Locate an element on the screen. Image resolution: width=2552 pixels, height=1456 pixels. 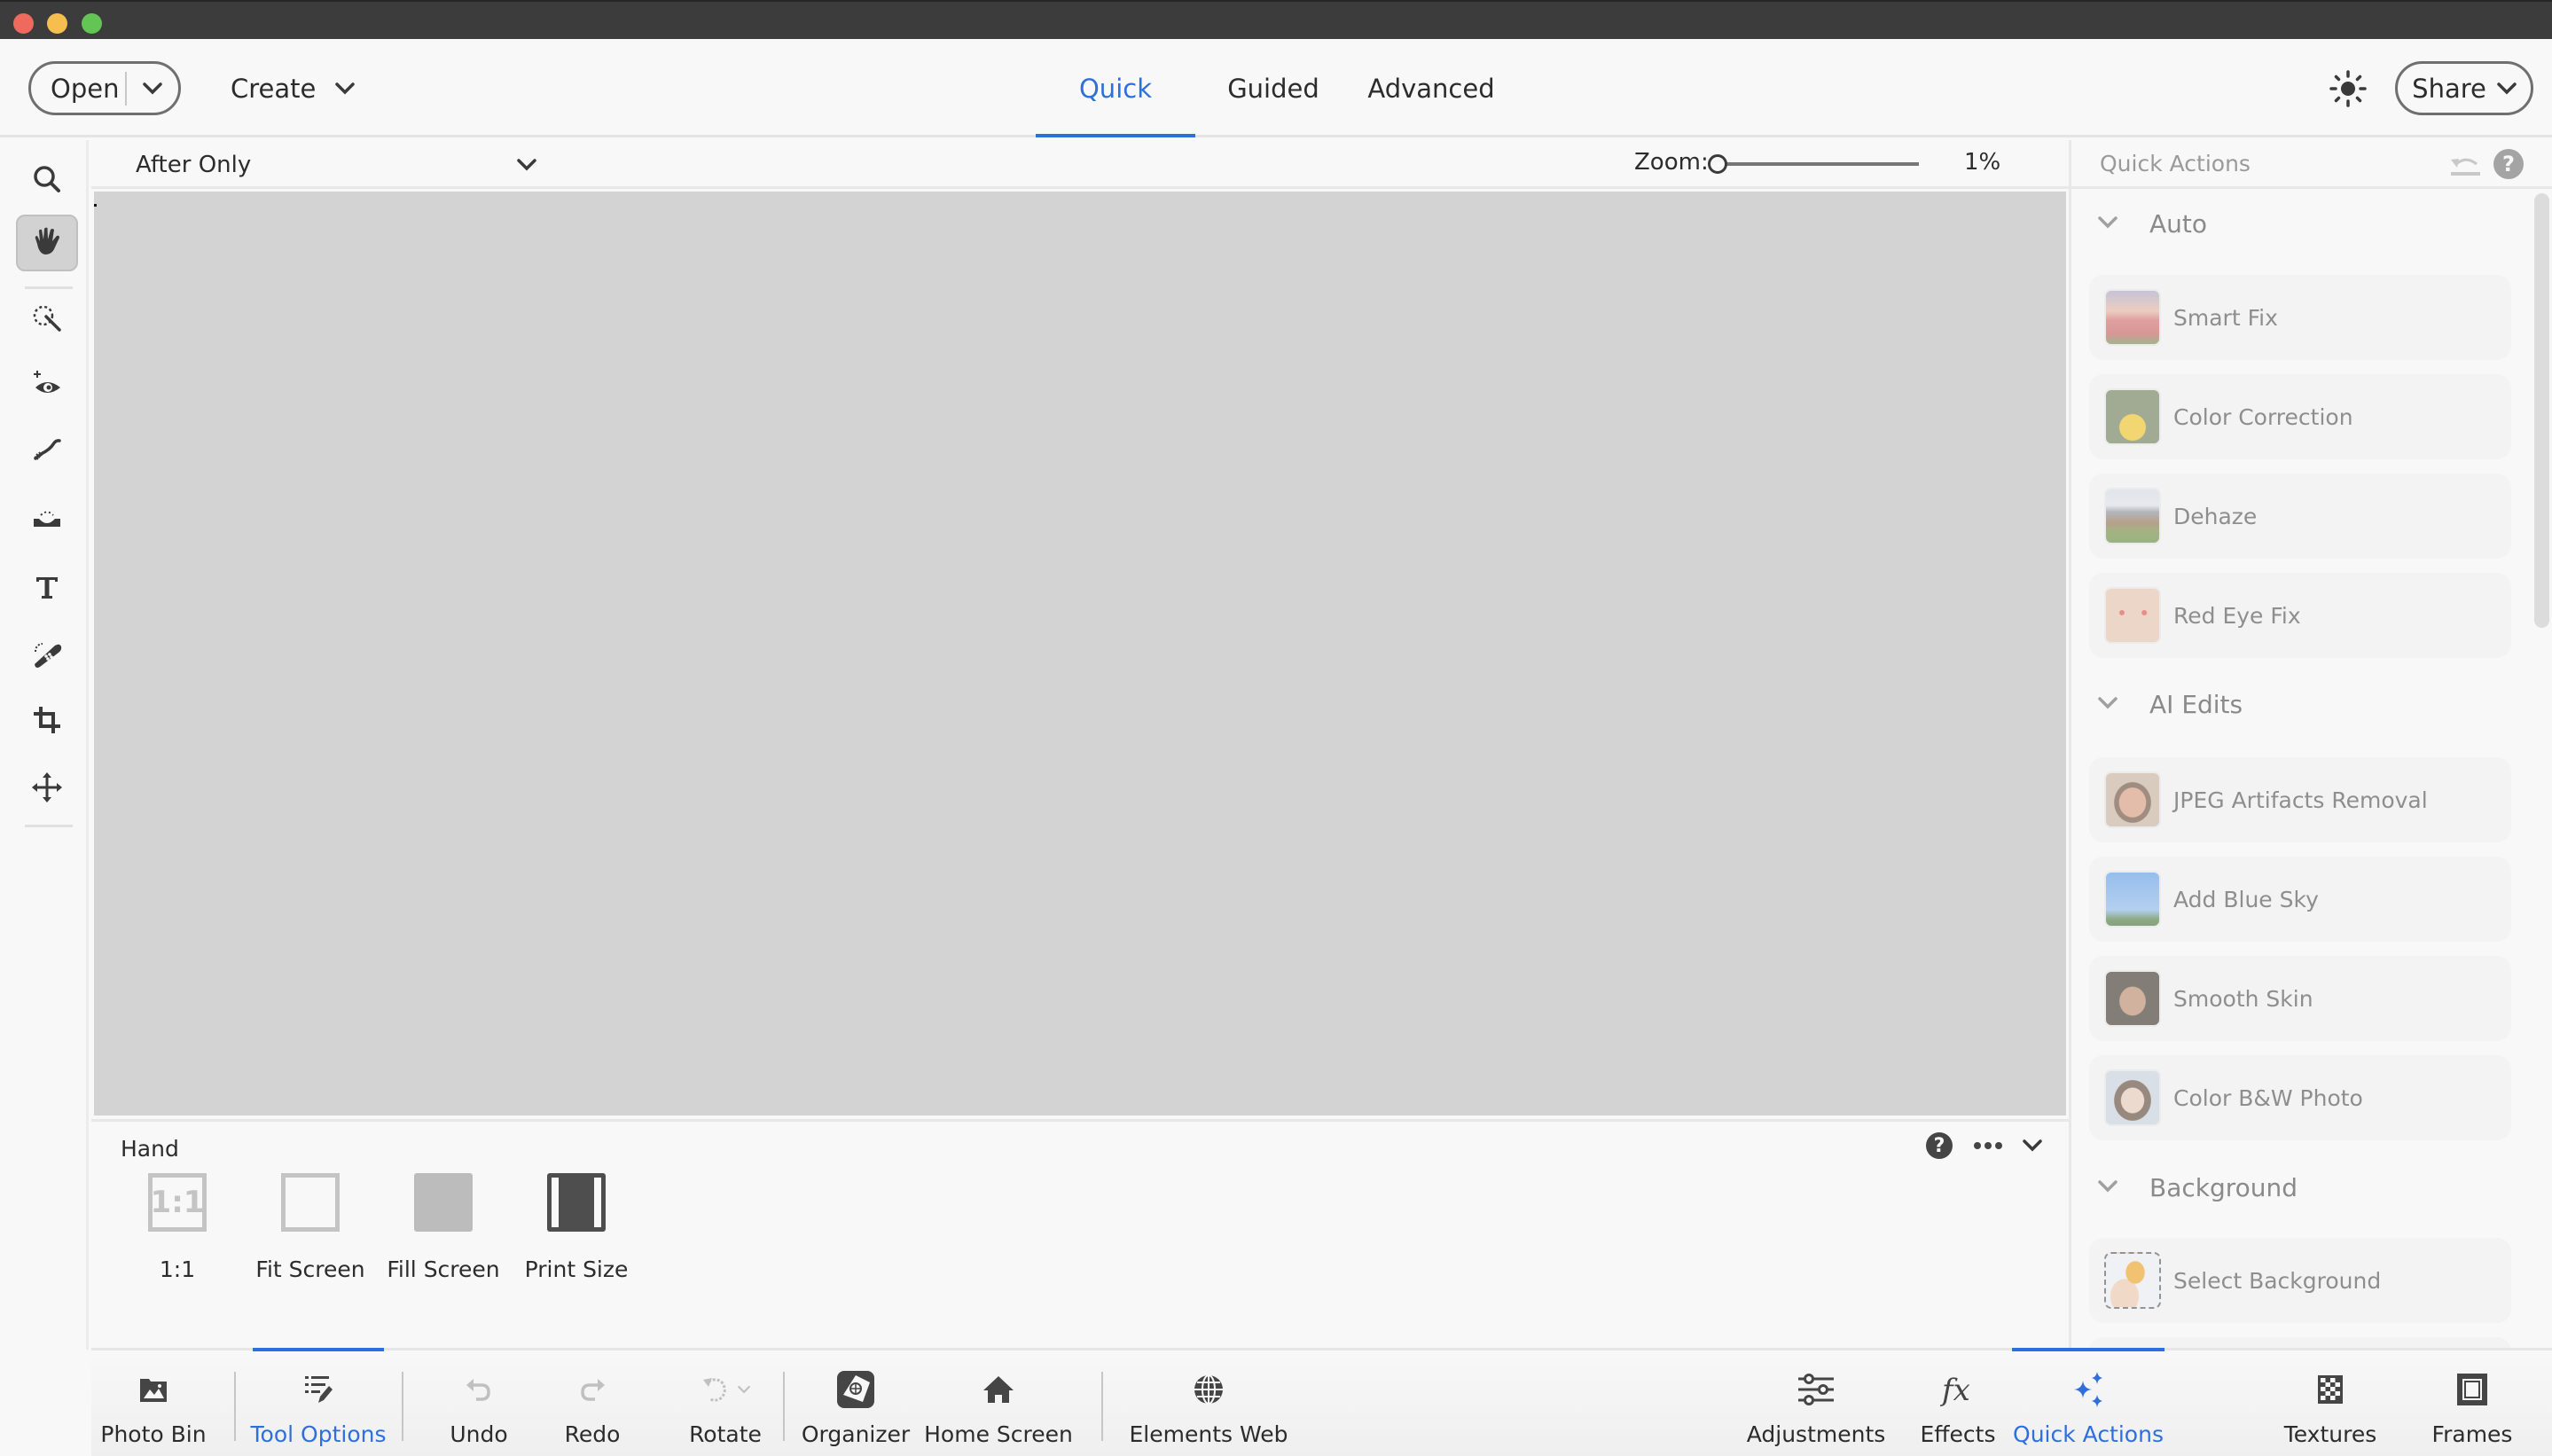
frame-icon is located at coordinates (2472, 1389).